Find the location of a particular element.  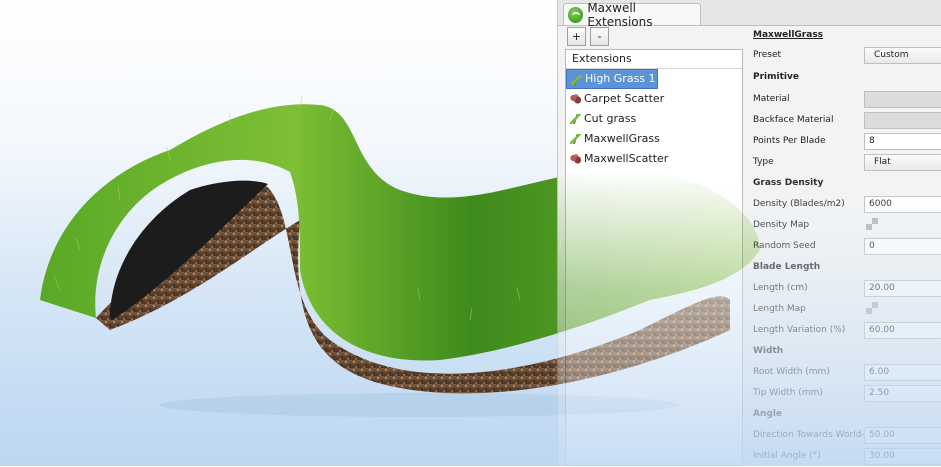

length-label: Length (cm) is located at coordinates (780, 288).